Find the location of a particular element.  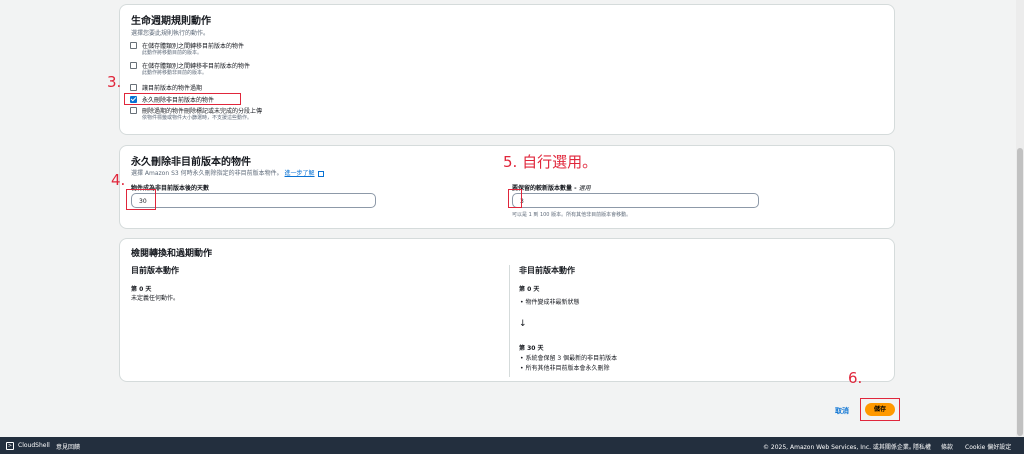

current-day-0: 第 0 天 is located at coordinates (141, 289).